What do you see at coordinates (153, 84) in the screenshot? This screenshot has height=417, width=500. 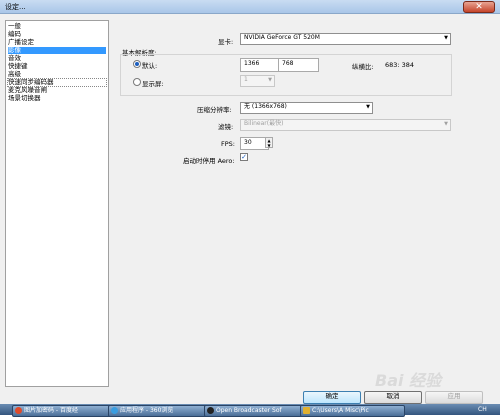 I see `monitor-label: 显示屏:` at bounding box center [153, 84].